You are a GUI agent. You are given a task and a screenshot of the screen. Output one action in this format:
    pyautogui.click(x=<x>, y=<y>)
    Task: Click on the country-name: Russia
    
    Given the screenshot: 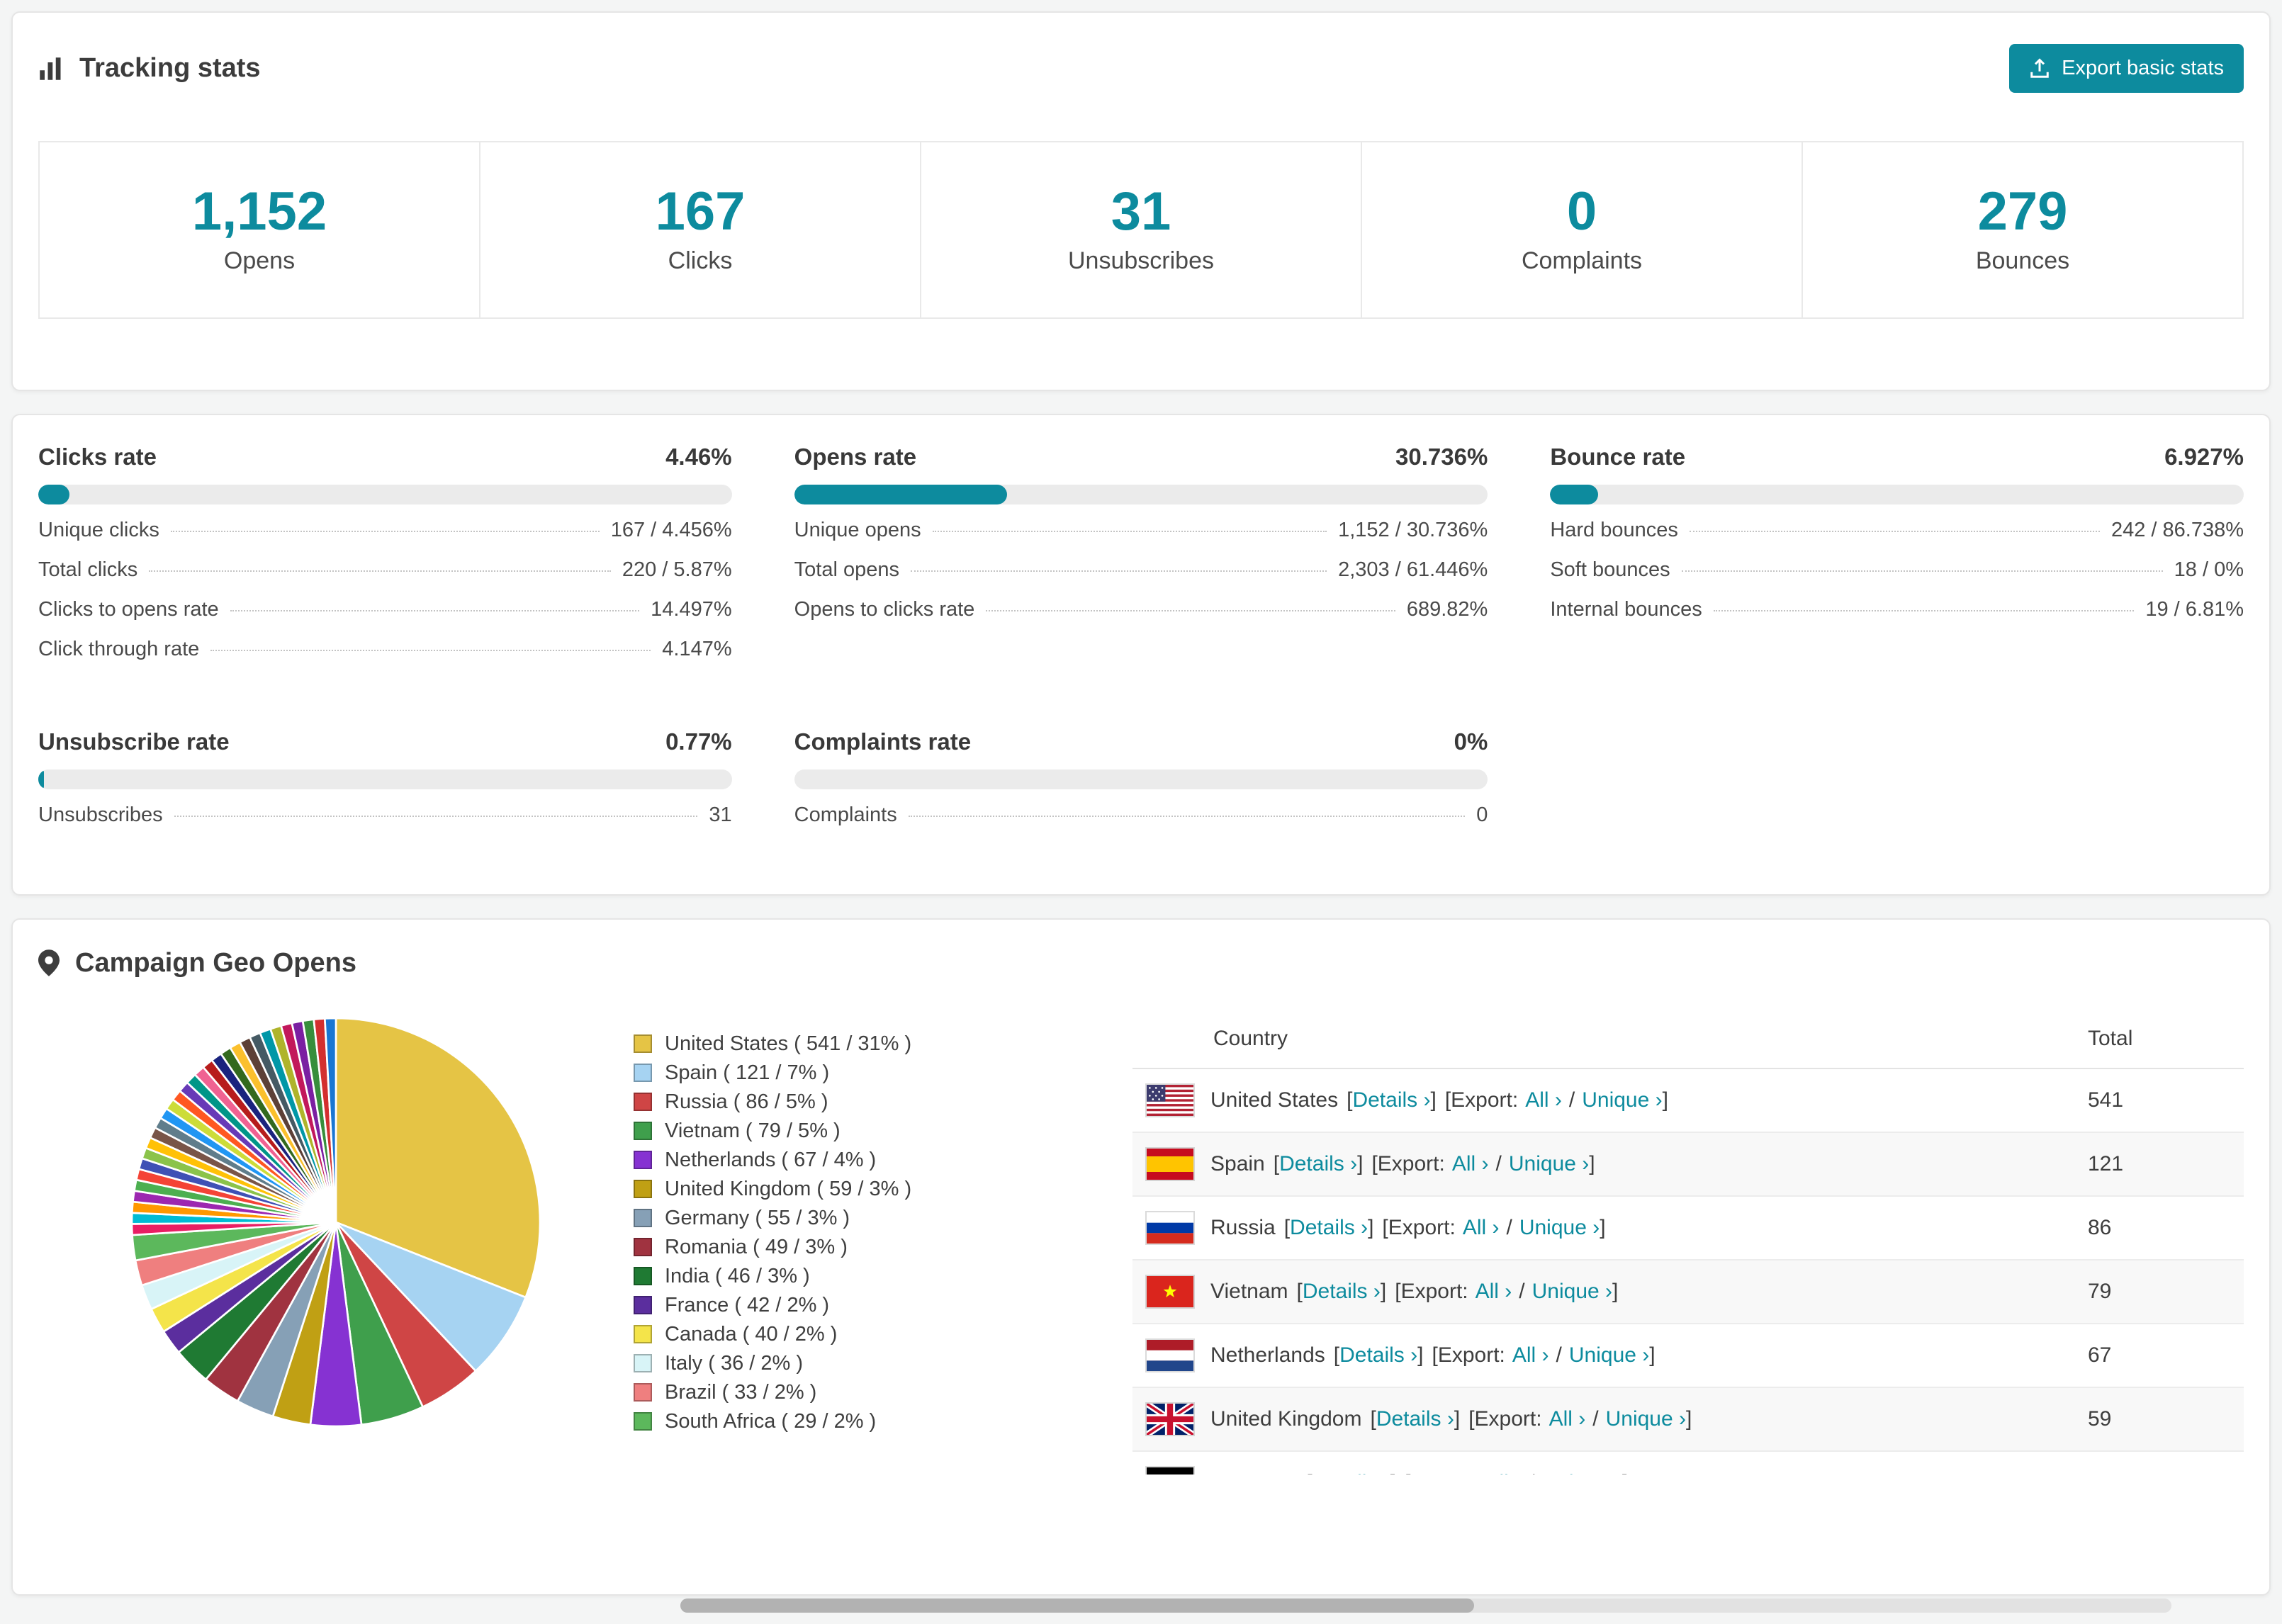 What is the action you would take?
    pyautogui.click(x=1243, y=1227)
    